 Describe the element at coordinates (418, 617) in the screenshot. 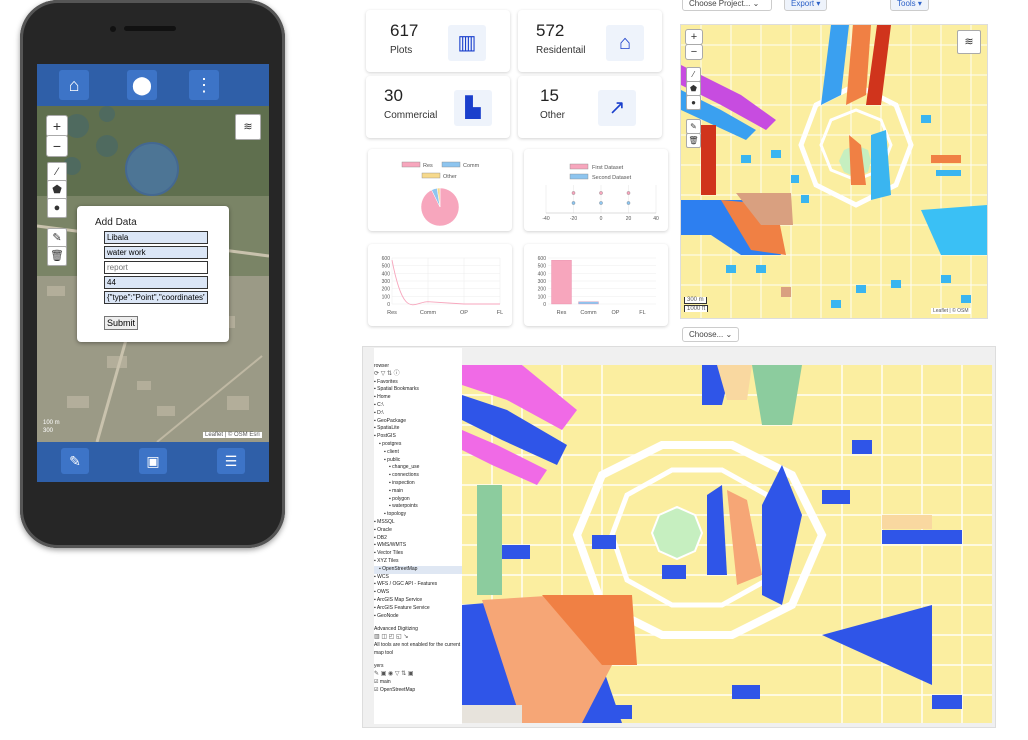

I see `browser-tree-item: ▪ GeoNode` at that location.